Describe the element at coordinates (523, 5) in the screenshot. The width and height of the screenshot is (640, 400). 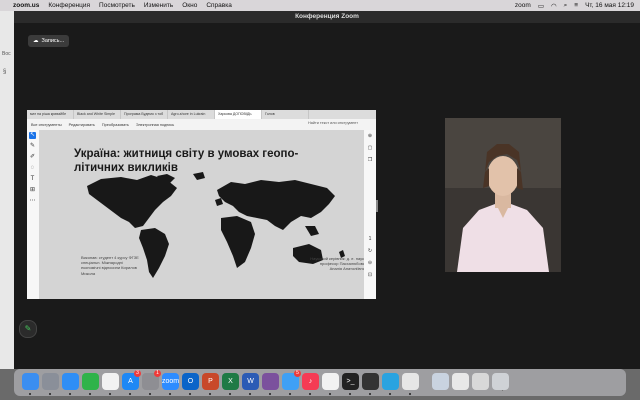
I see `zoom-status-item: zoom` at that location.